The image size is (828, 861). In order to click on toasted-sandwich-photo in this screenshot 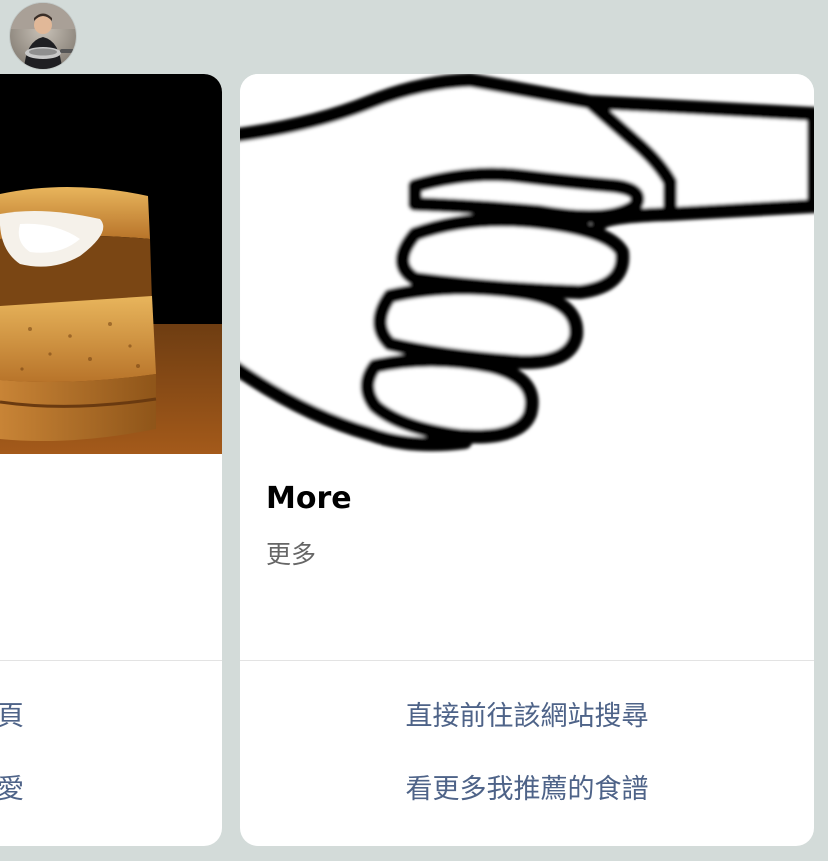, I will do `click(111, 264)`.